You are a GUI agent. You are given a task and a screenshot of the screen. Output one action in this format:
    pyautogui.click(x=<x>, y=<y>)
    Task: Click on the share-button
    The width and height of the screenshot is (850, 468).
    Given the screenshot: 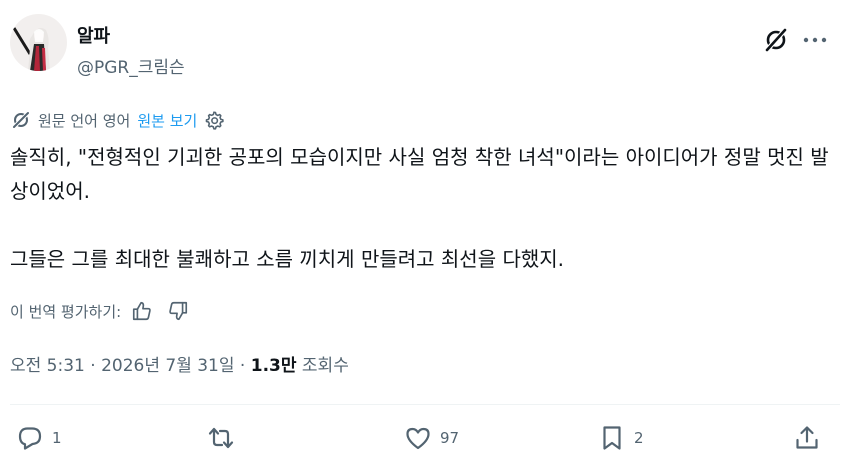 What is the action you would take?
    pyautogui.click(x=807, y=438)
    